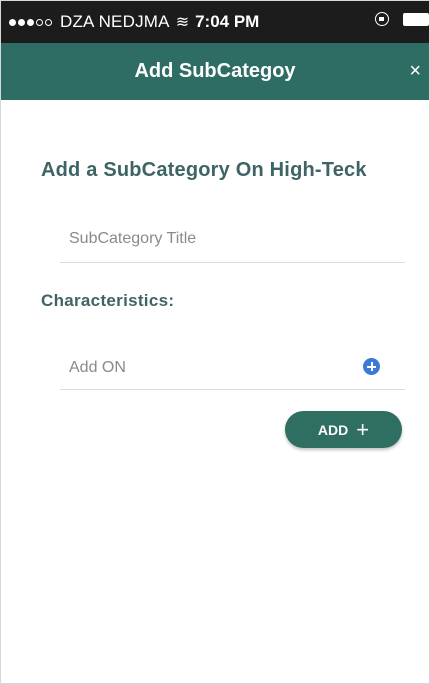  I want to click on status-bar: DZA NEDJMA ≋ 7:04 PM, so click(215, 22).